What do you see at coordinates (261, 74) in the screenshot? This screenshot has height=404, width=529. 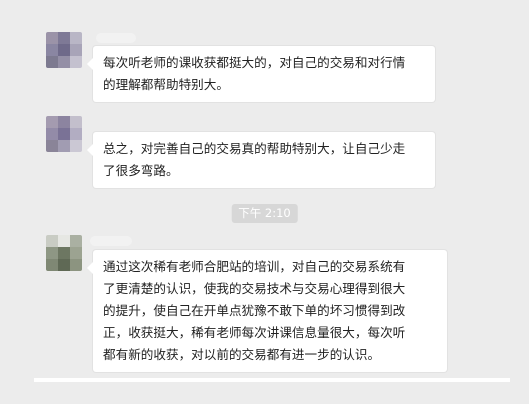 I see `message-bubble: 每次听老师的课收获都挺大的，对自己的交易和对行情 的理解都帮助特别大。` at bounding box center [261, 74].